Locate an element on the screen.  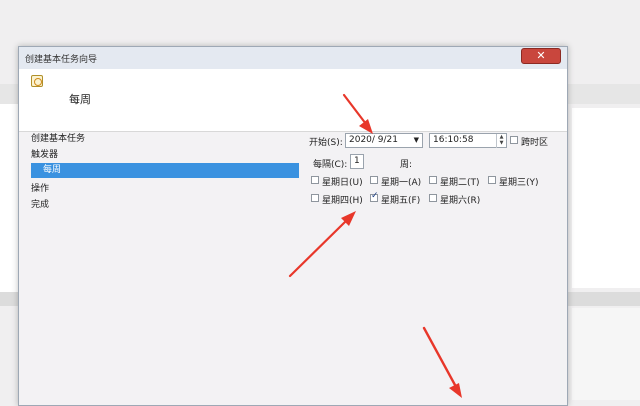
arrow-pointing-to-date is located at coordinates (357, 113).